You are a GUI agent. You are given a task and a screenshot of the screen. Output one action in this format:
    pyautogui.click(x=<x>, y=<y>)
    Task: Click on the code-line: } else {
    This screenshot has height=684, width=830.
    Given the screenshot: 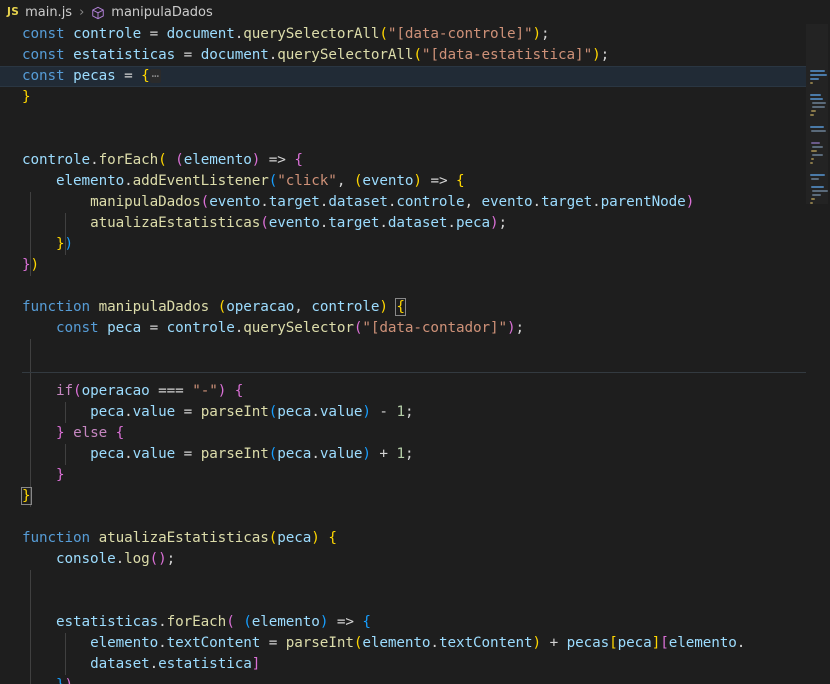 What is the action you would take?
    pyautogui.click(x=415, y=433)
    